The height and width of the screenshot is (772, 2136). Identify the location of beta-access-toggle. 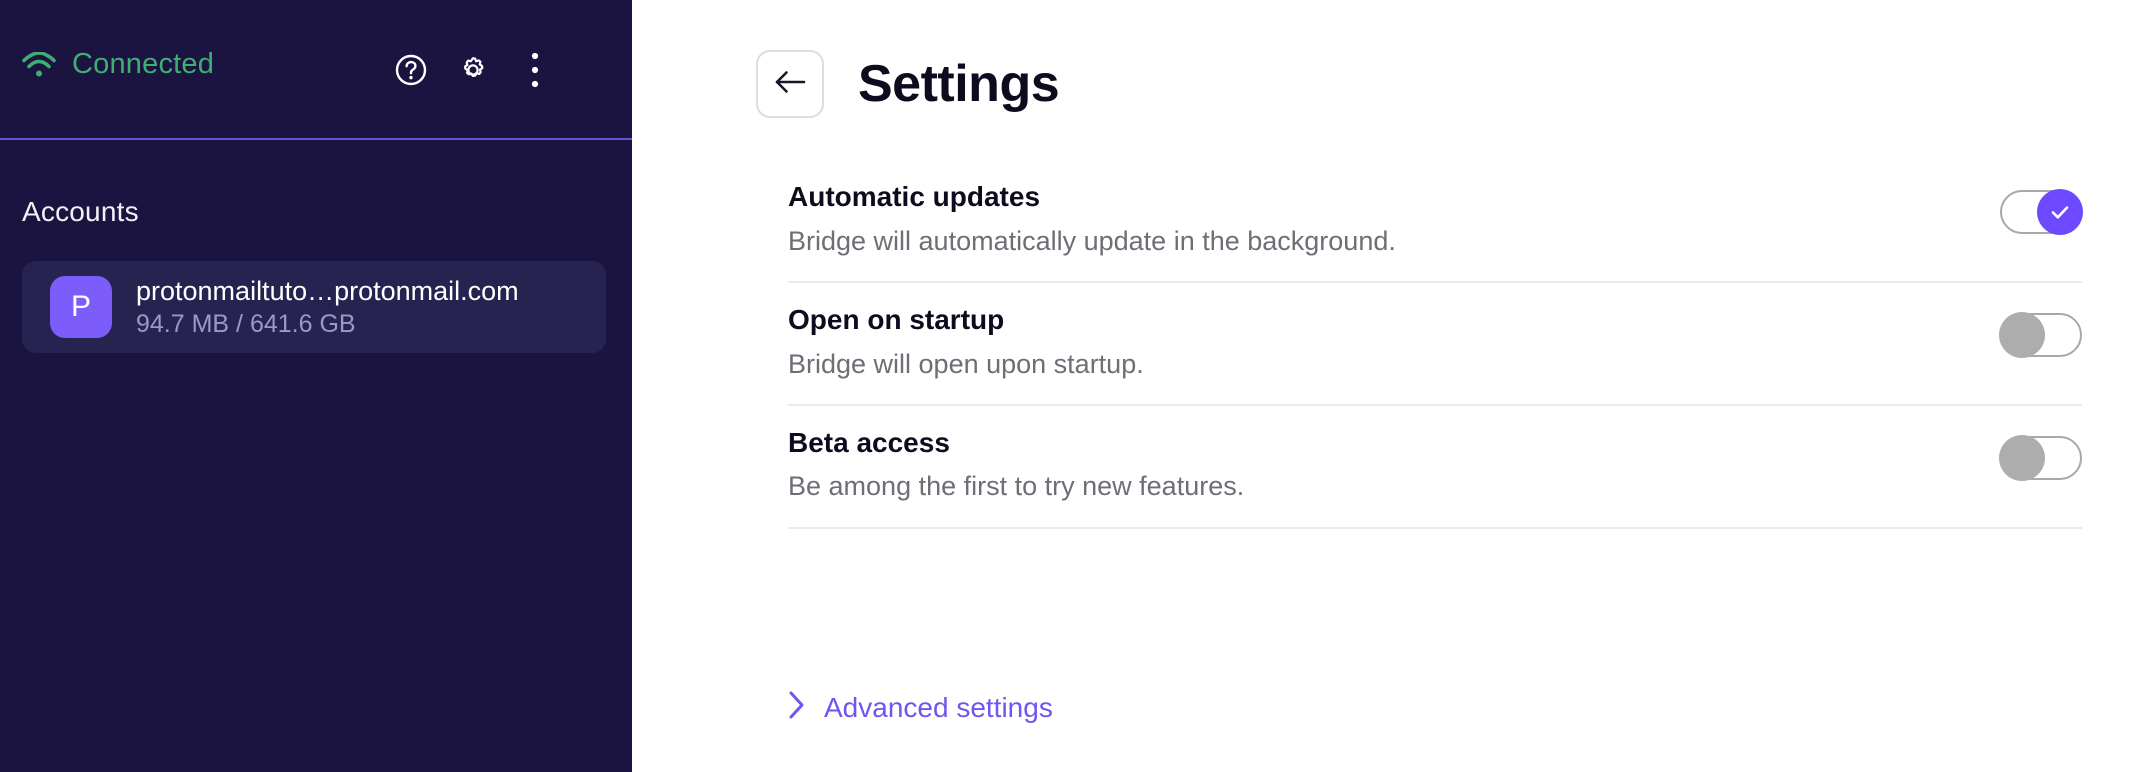
(2040, 457).